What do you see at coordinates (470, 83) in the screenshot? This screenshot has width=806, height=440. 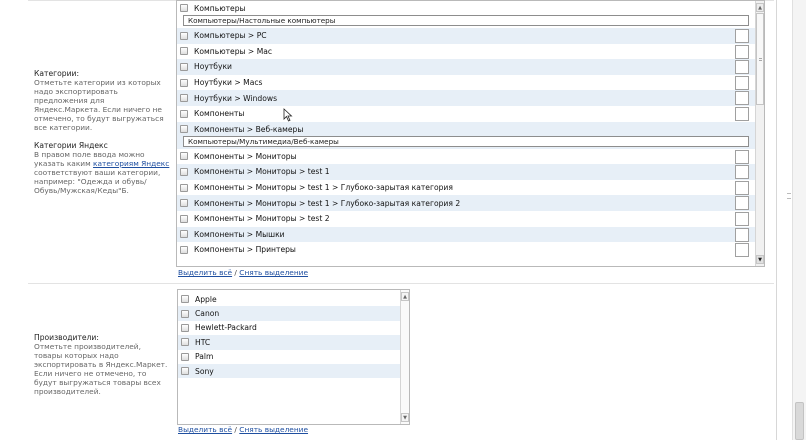 I see `category-row: Ноутбуки > Macs` at bounding box center [470, 83].